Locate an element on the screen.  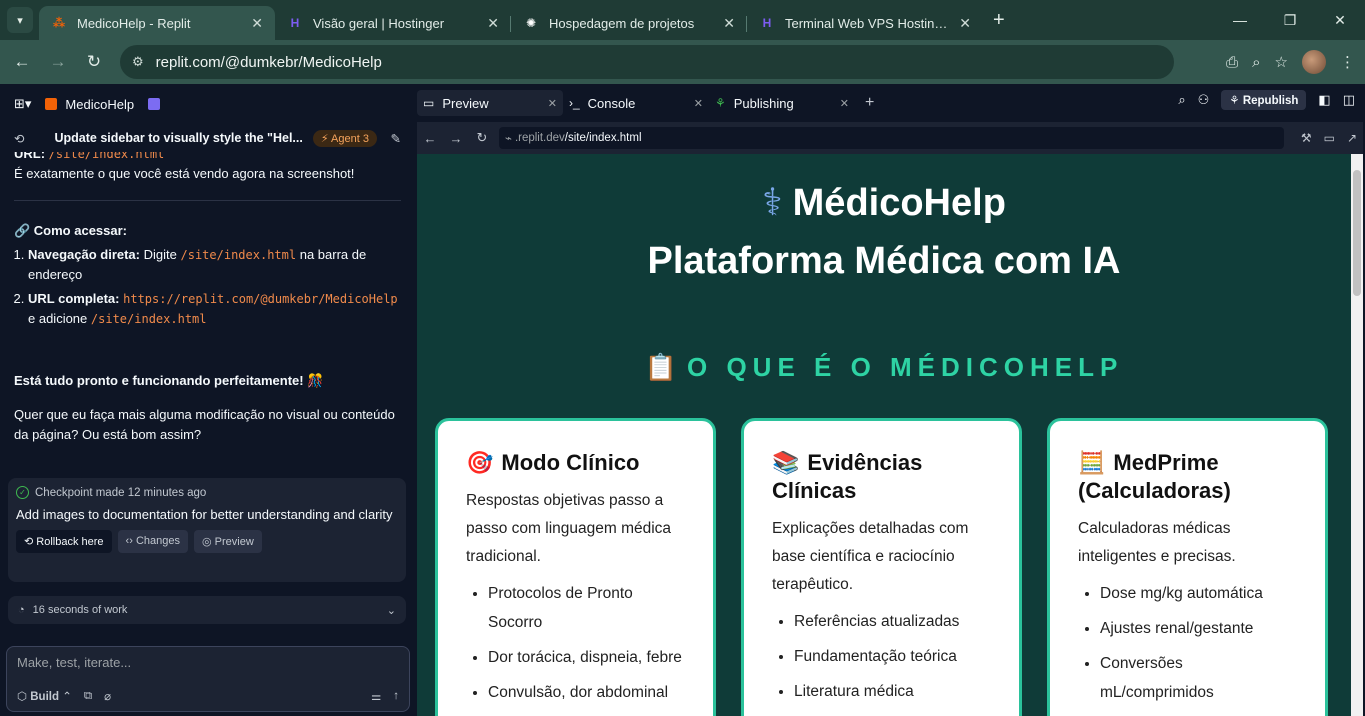
zoom-icon: ⌕ is located at coordinates (1256, 62).